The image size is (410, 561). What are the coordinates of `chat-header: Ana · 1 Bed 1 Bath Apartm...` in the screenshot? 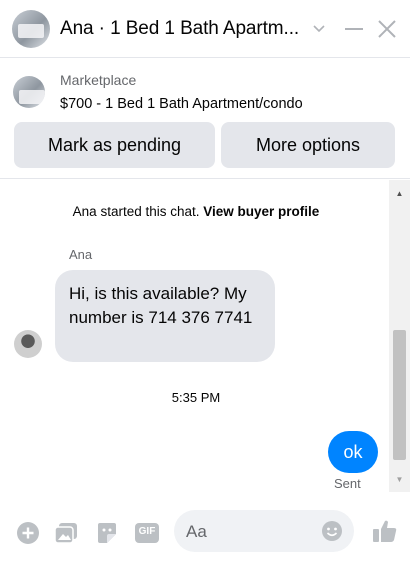 It's located at (205, 29).